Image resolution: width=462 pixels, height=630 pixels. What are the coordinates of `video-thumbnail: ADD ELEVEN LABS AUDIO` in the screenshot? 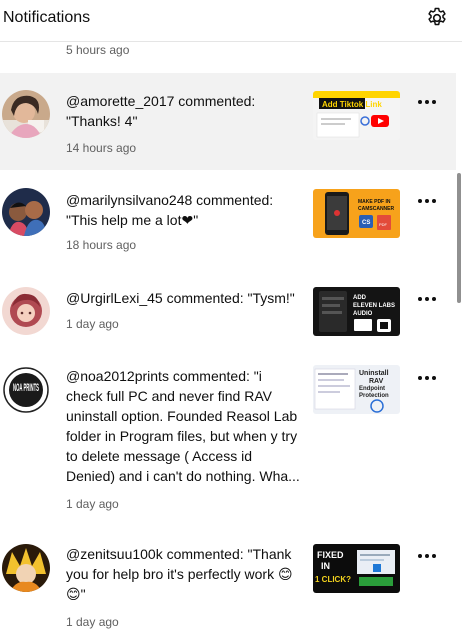 It's located at (356, 311).